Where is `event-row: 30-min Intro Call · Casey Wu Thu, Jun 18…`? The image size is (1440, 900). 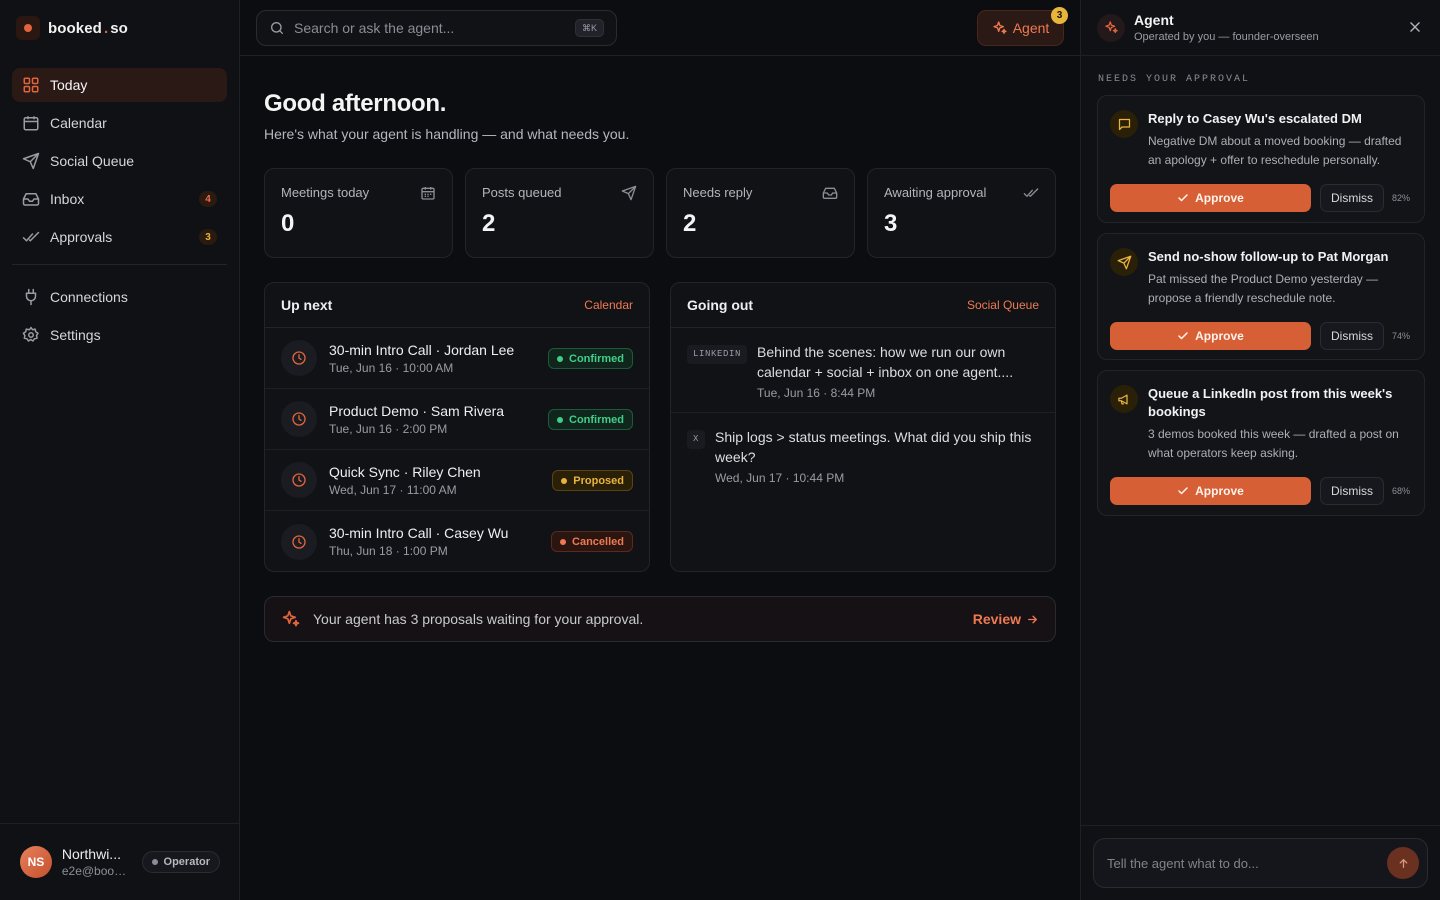 event-row: 30-min Intro Call · Casey Wu Thu, Jun 18… is located at coordinates (457, 541).